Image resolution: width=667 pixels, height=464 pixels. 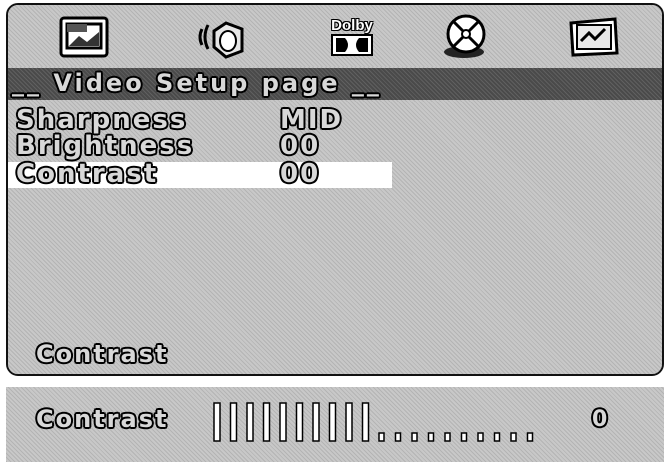 What do you see at coordinates (375, 423) in the screenshot?
I see `contrast-slider` at bounding box center [375, 423].